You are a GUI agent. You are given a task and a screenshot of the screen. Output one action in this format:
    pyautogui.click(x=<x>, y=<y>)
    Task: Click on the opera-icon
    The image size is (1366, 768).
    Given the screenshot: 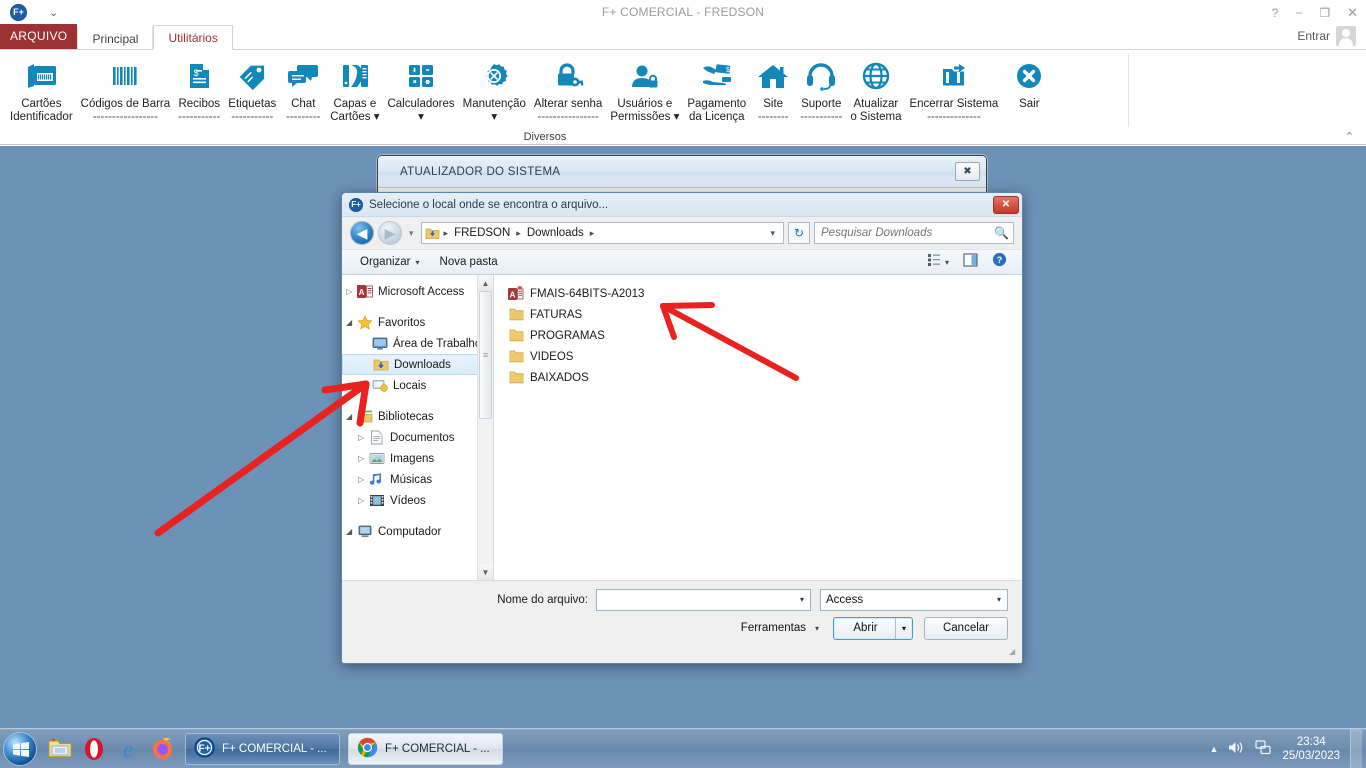 What is the action you would take?
    pyautogui.click(x=94, y=749)
    